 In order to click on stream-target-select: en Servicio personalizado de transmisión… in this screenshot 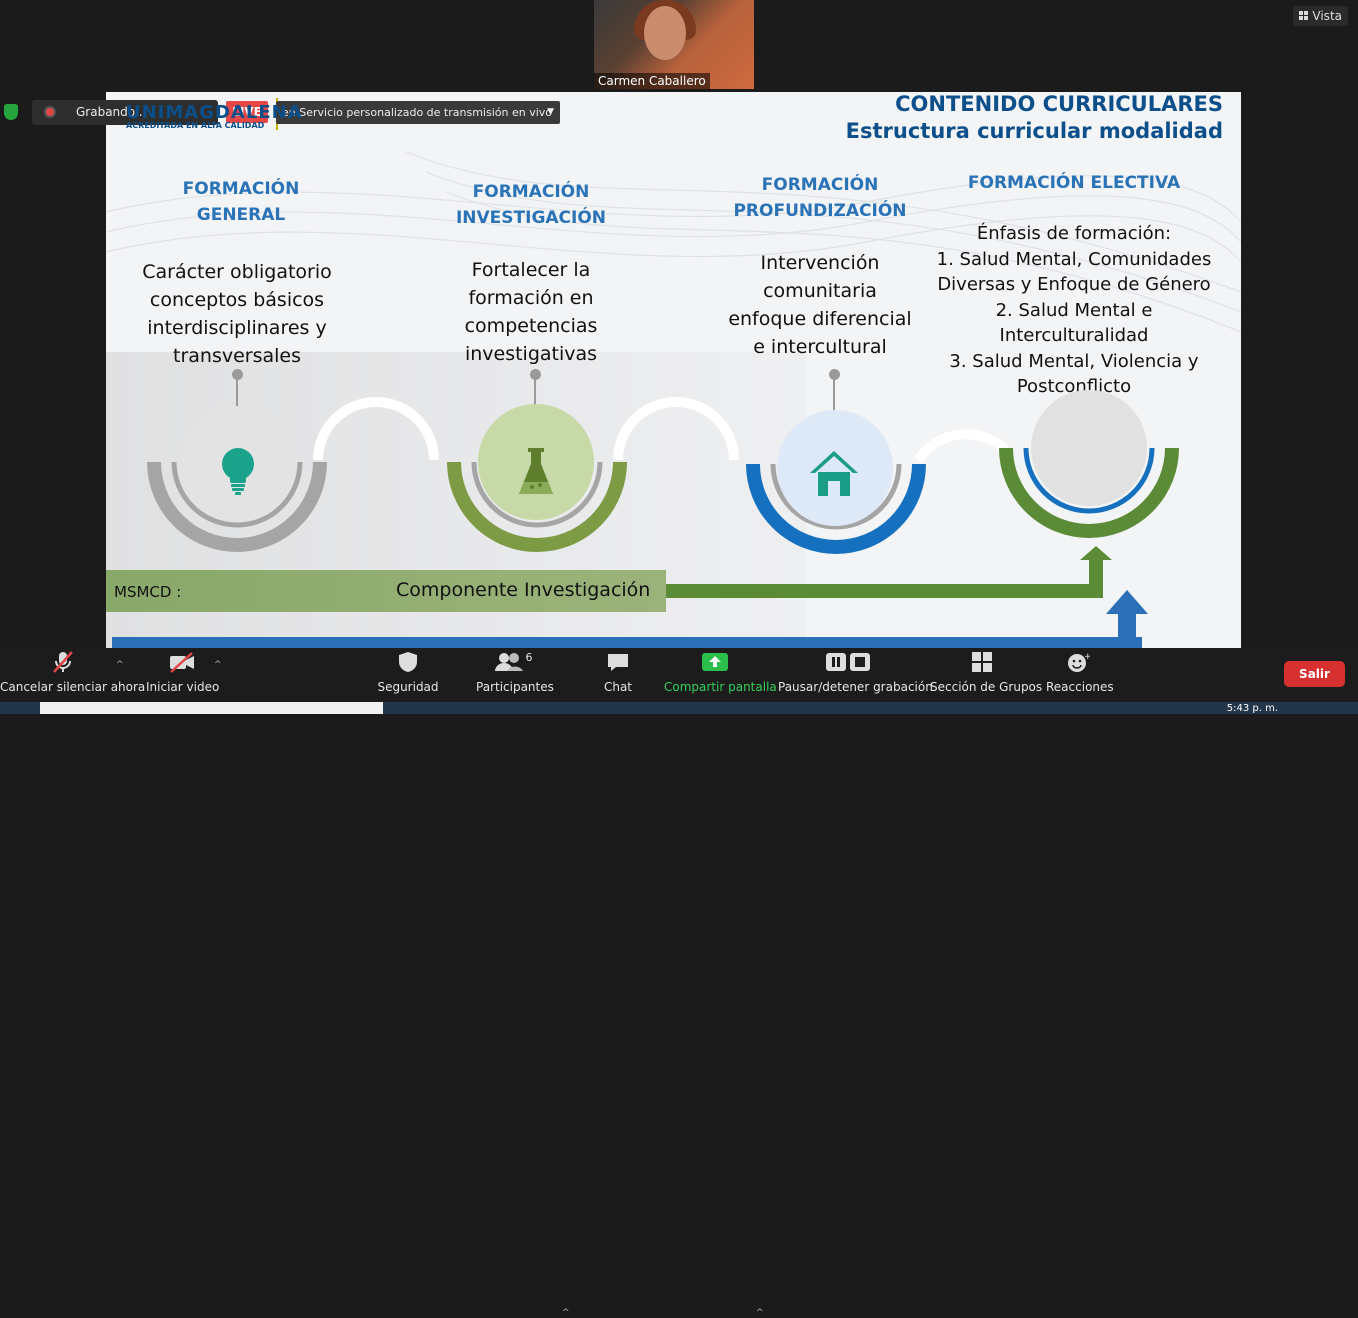, I will do `click(418, 112)`.